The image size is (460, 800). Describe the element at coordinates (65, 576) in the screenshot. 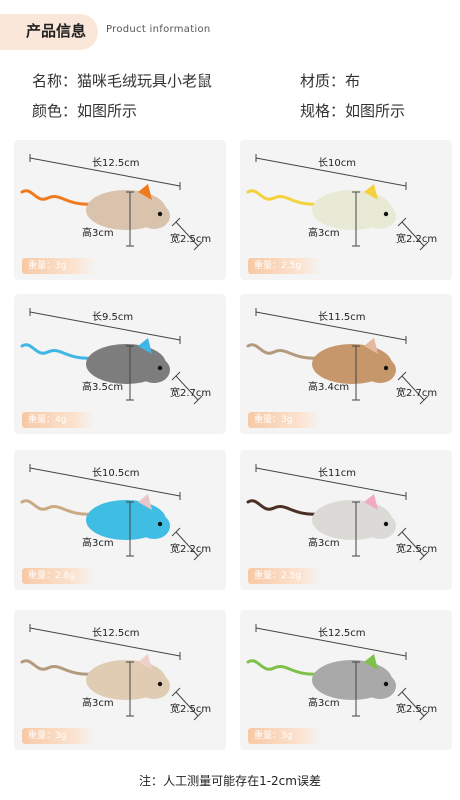

I see `weight-value: 2.8g` at that location.